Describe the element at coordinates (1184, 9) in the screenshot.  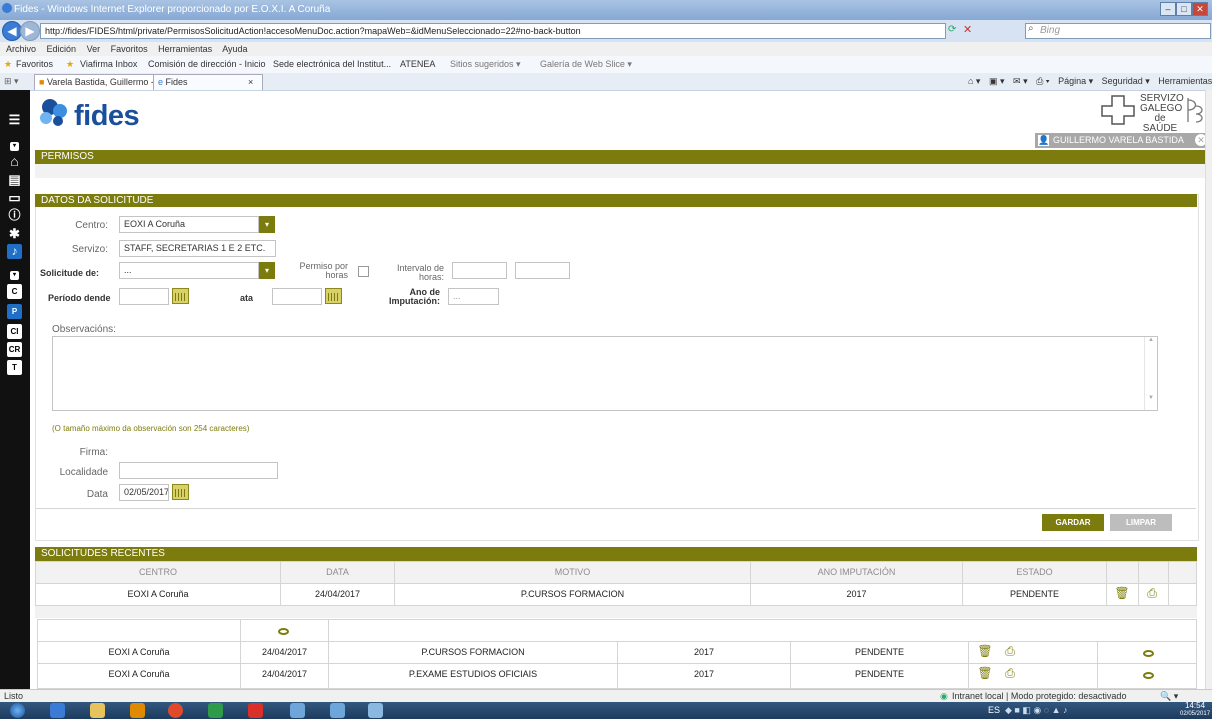
I see `maximize-button: □` at that location.